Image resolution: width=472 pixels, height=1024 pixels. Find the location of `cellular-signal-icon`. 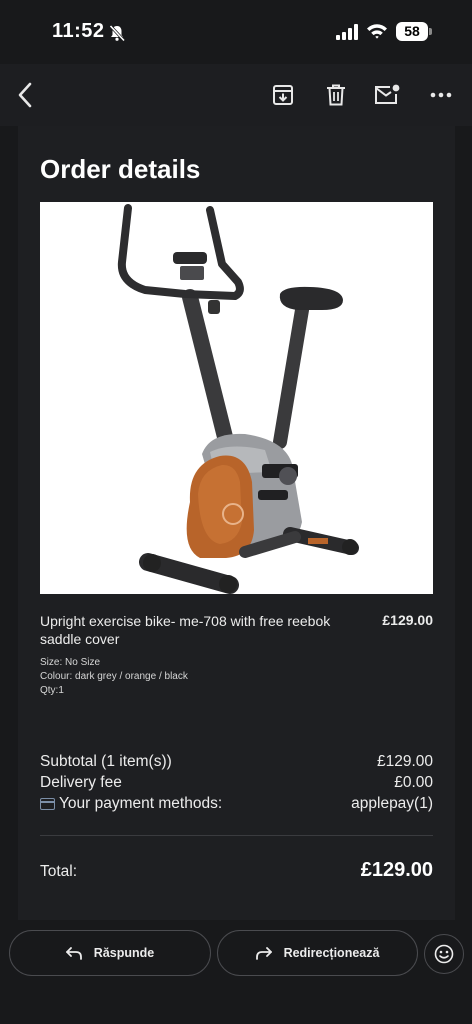

cellular-signal-icon is located at coordinates (347, 32).